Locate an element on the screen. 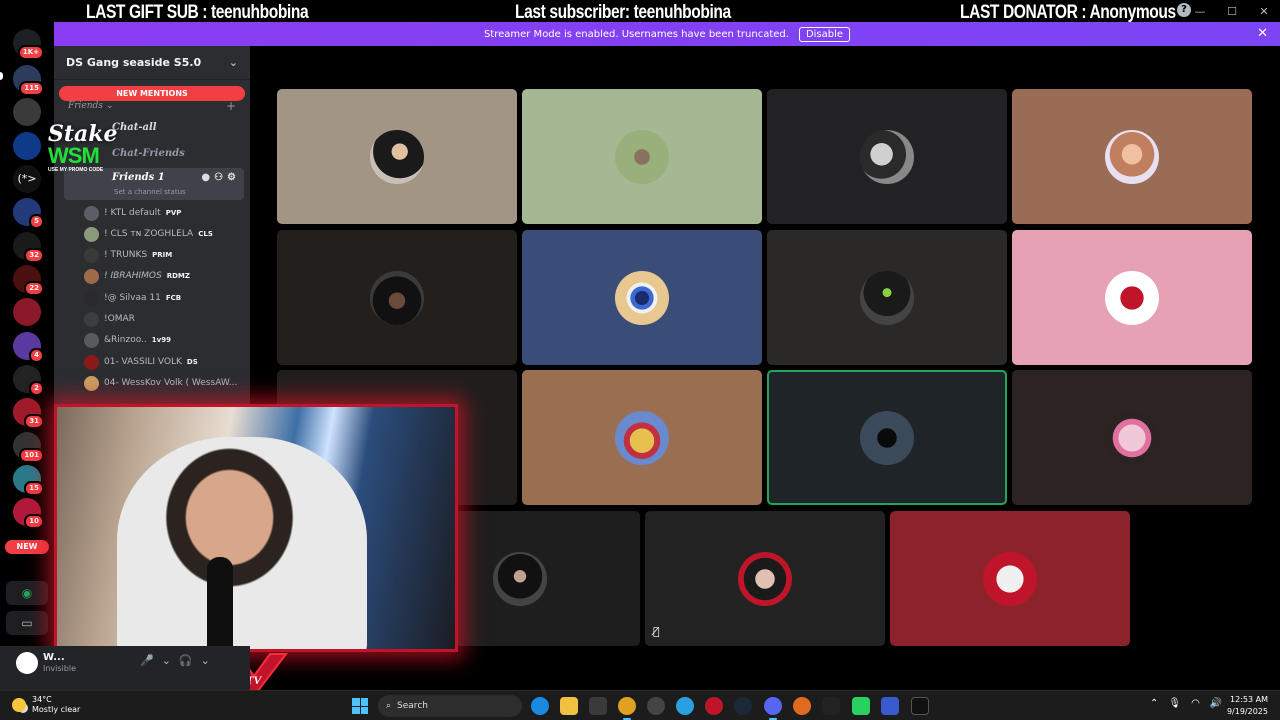  discord-icon is located at coordinates (773, 706).